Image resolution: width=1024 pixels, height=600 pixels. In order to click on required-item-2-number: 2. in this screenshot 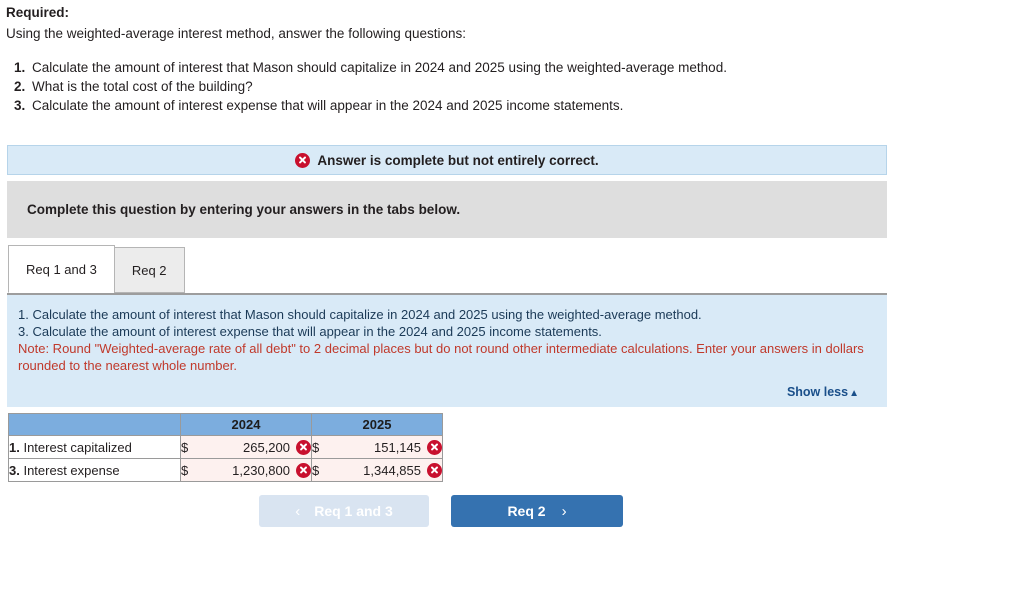, I will do `click(20, 86)`.